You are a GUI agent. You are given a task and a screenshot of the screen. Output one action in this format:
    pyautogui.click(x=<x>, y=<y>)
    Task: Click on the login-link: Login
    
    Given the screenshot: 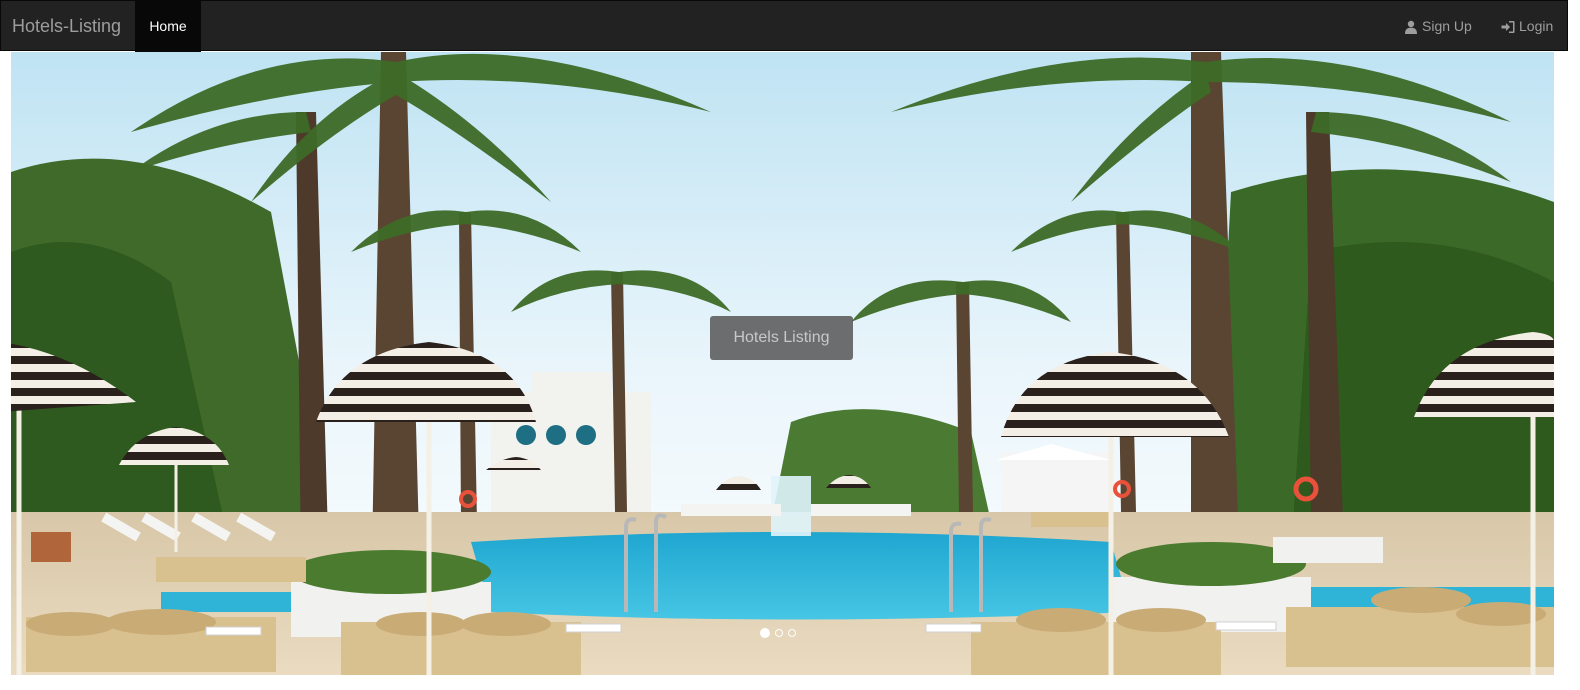 What is the action you would take?
    pyautogui.click(x=1527, y=26)
    